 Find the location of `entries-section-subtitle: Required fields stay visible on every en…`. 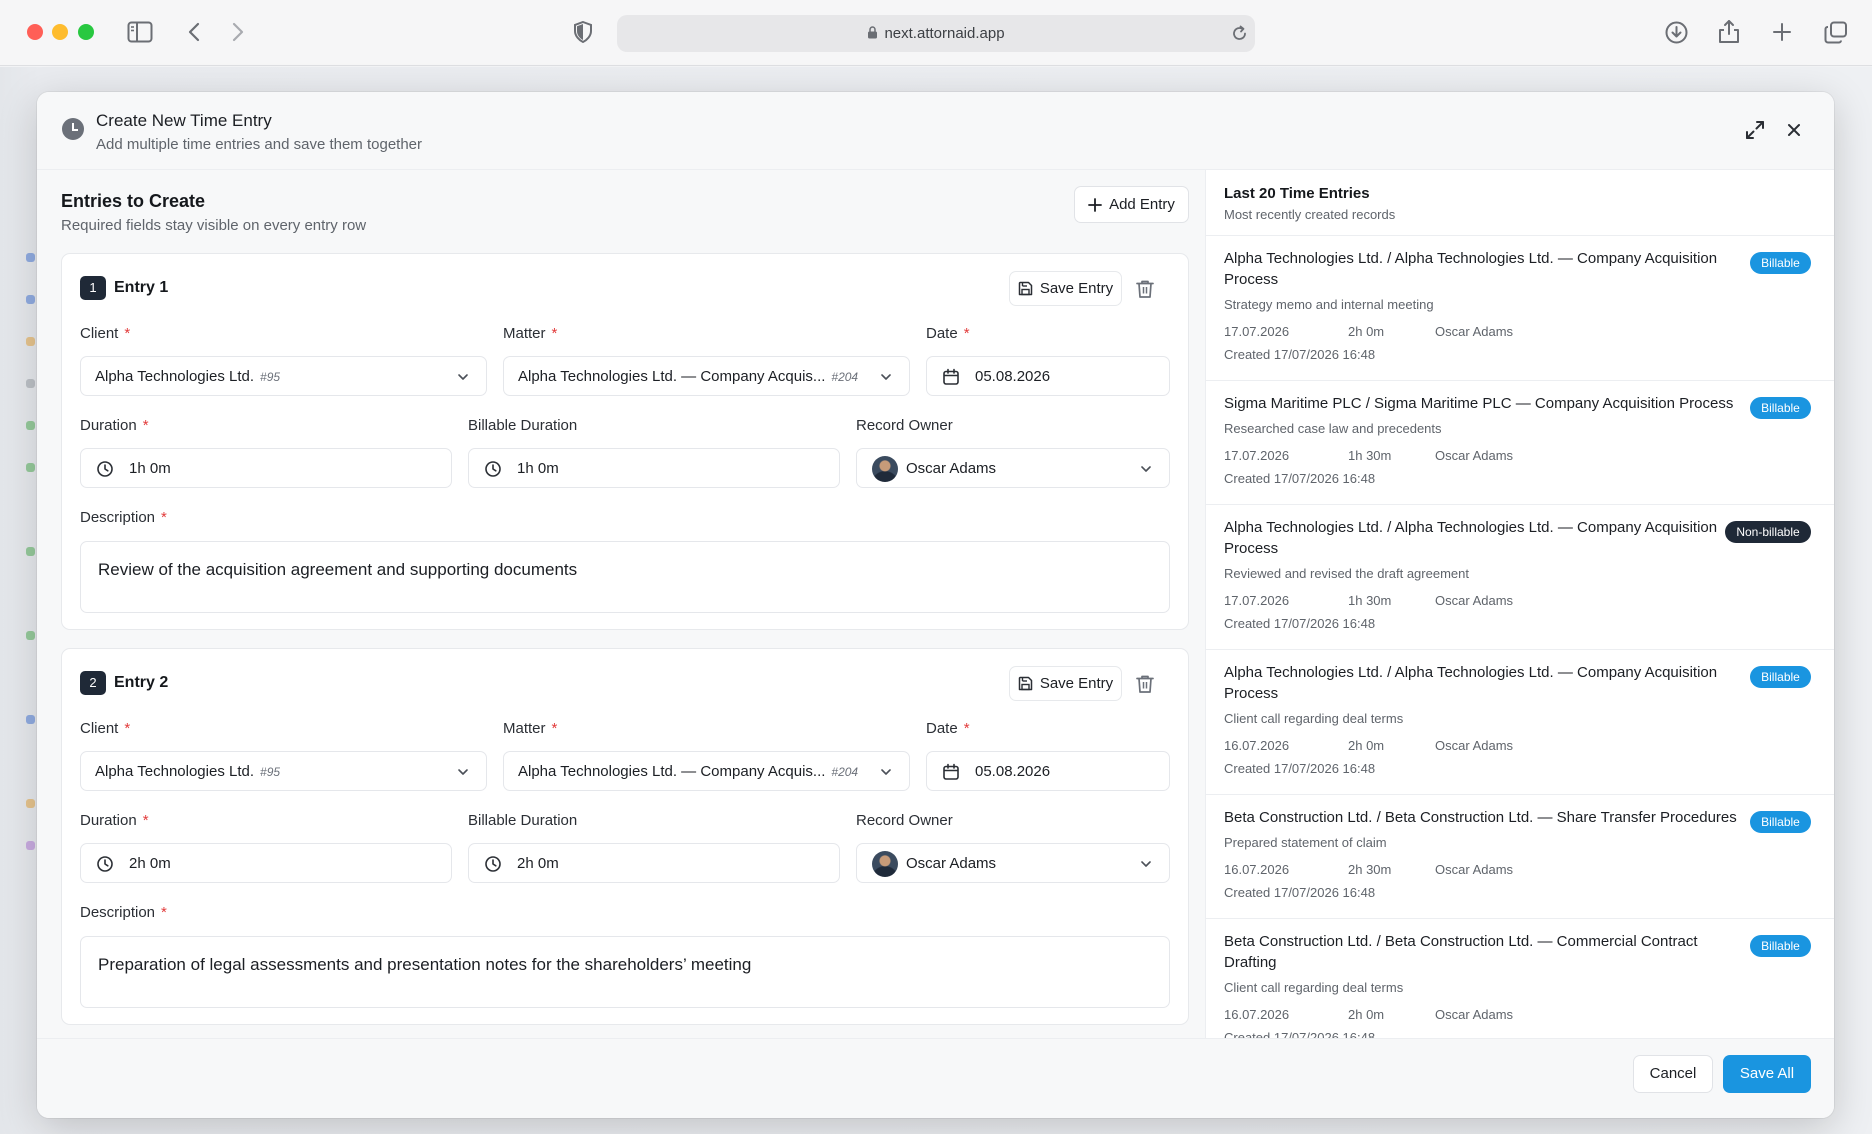

entries-section-subtitle: Required fields stay visible on every en… is located at coordinates (214, 225).